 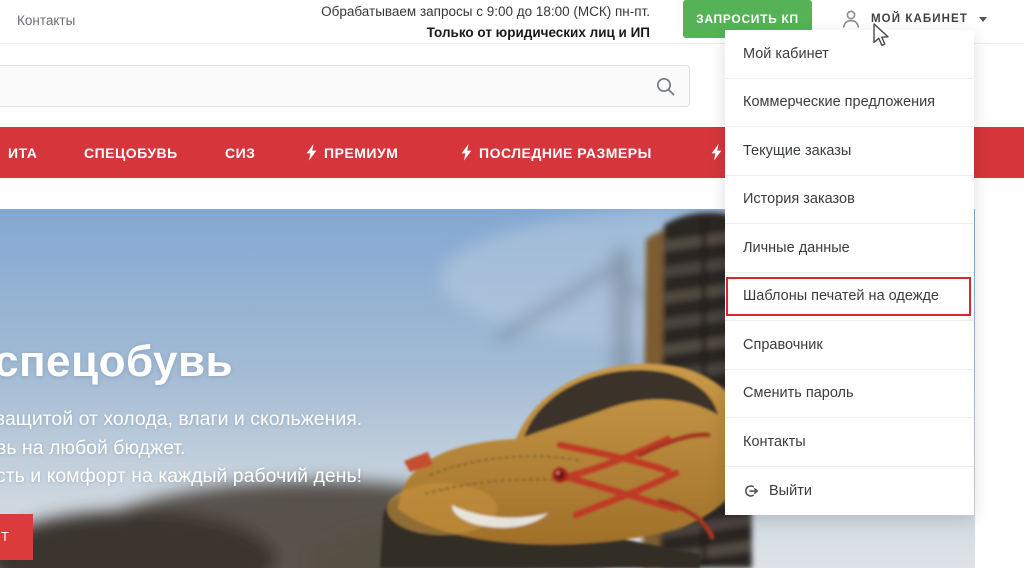 What do you see at coordinates (786, 53) in the screenshot?
I see `menu-item-label: Мой кабинет` at bounding box center [786, 53].